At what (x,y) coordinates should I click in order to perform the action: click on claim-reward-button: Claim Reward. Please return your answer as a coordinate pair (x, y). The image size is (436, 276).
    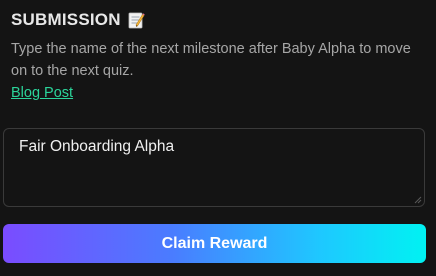
    Looking at the image, I should click on (214, 243).